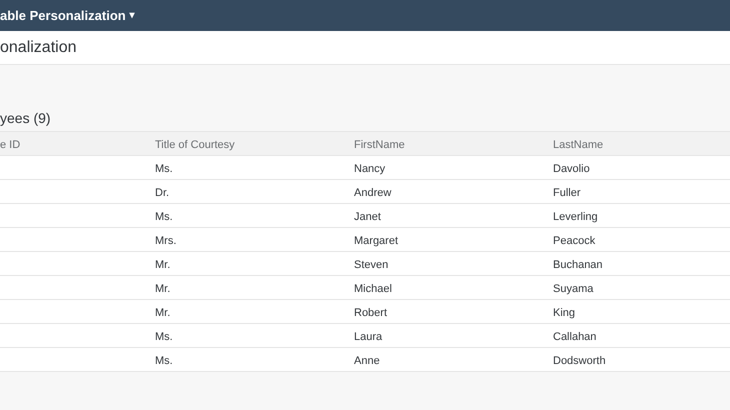 The height and width of the screenshot is (410, 730). I want to click on column-header: FirstName, so click(379, 144).